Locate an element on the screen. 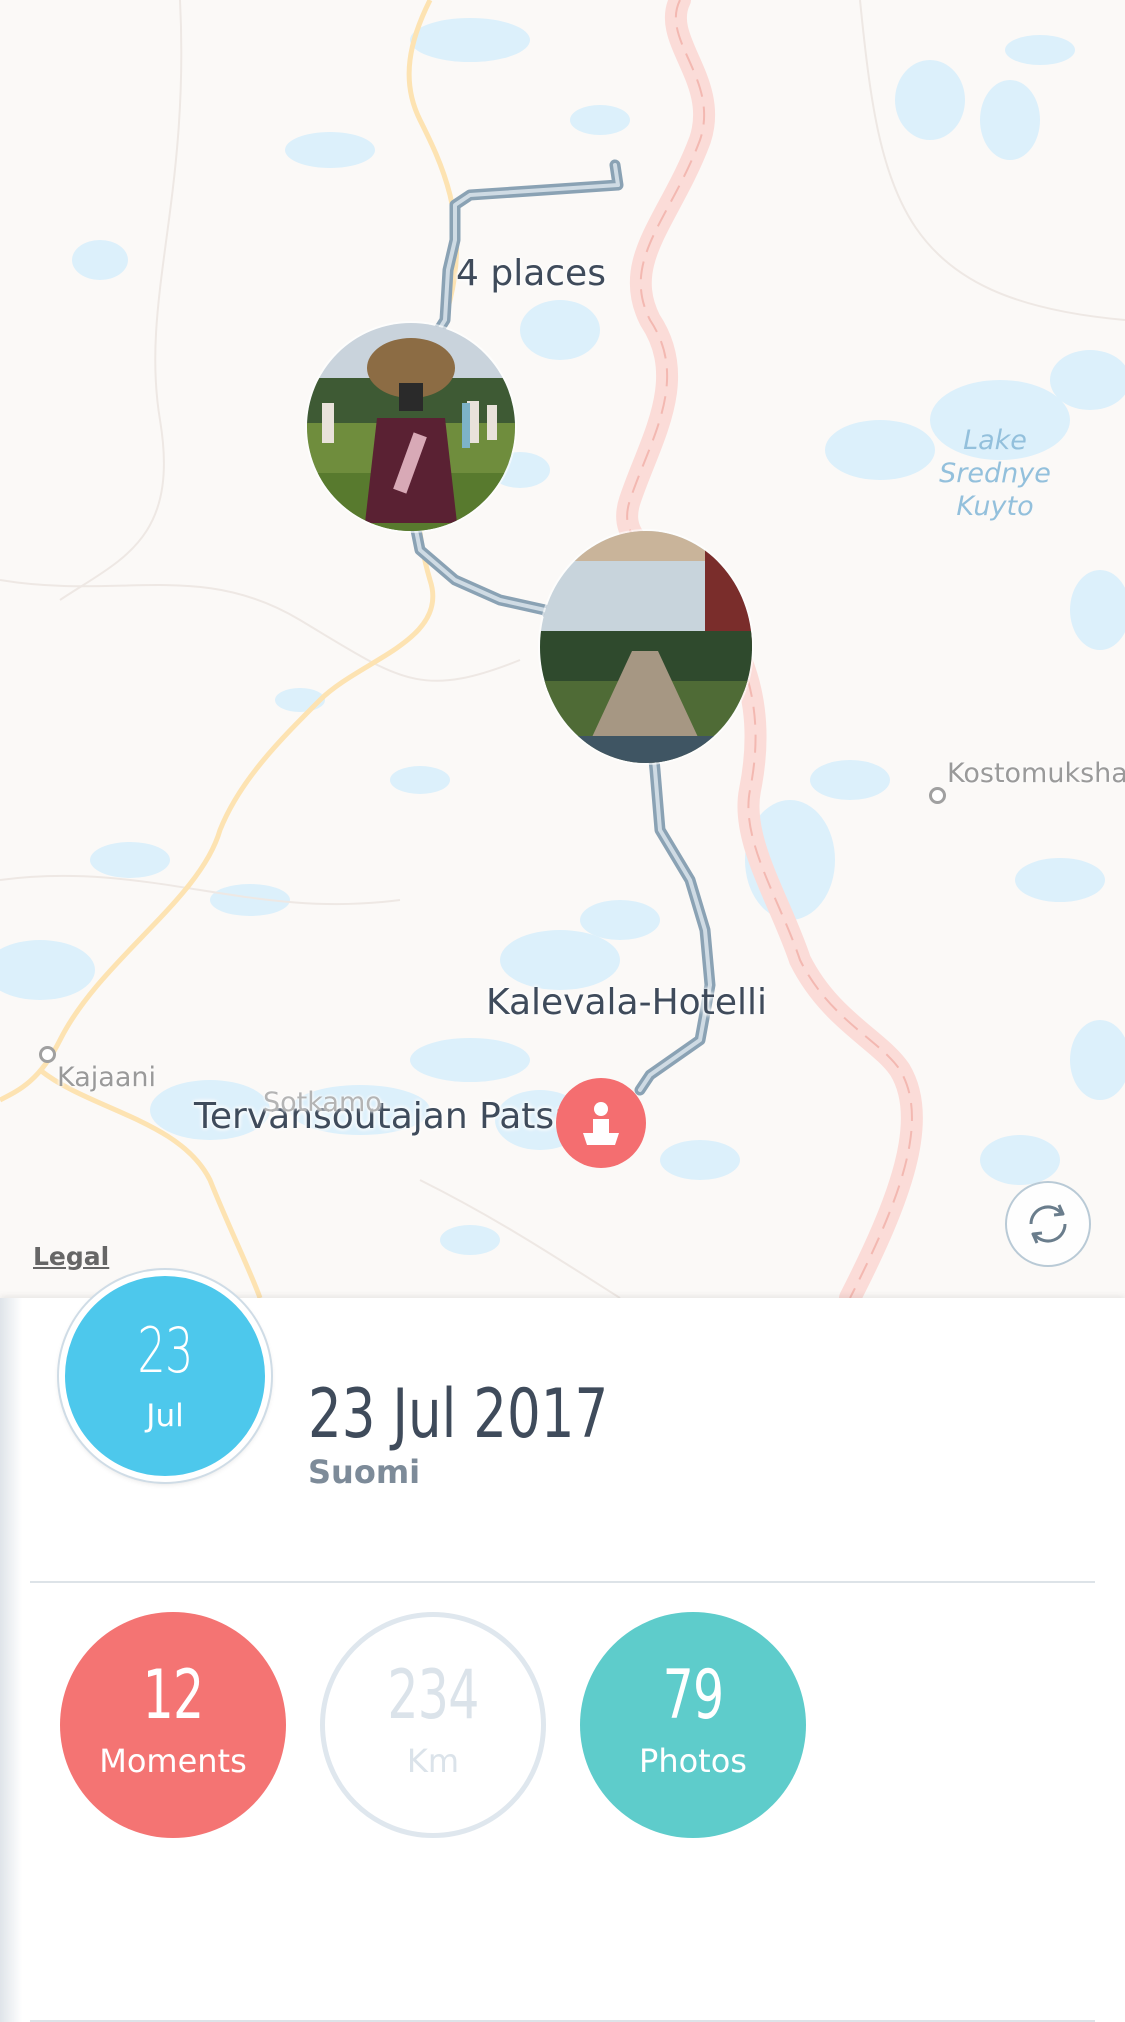  lake-label-line-2: Srednye is located at coordinates (995, 473).